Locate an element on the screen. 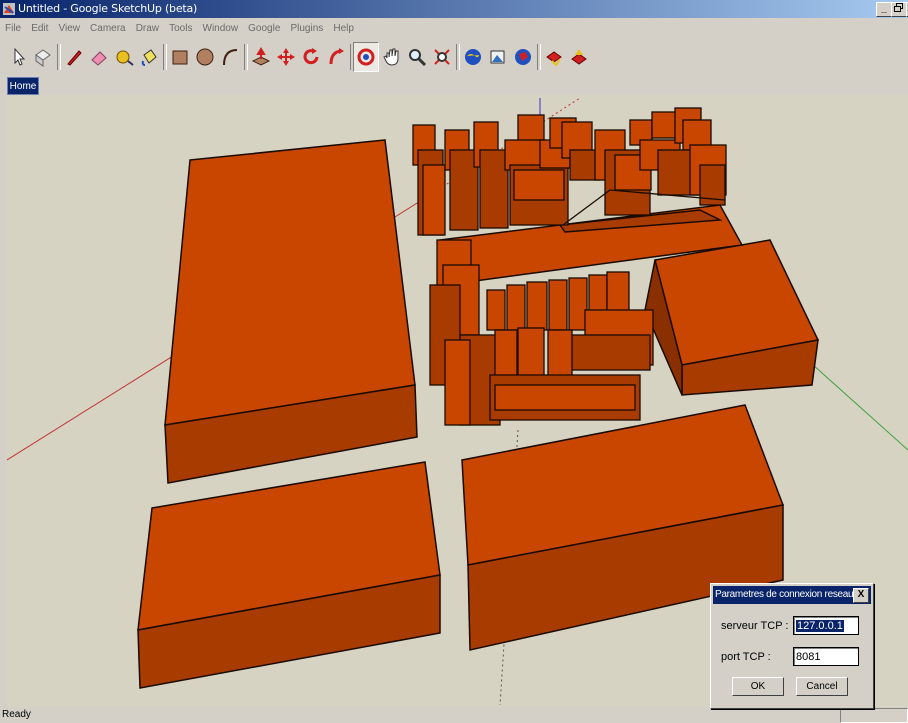 This screenshot has width=908, height=723. menu-tools: Tools is located at coordinates (180, 28).